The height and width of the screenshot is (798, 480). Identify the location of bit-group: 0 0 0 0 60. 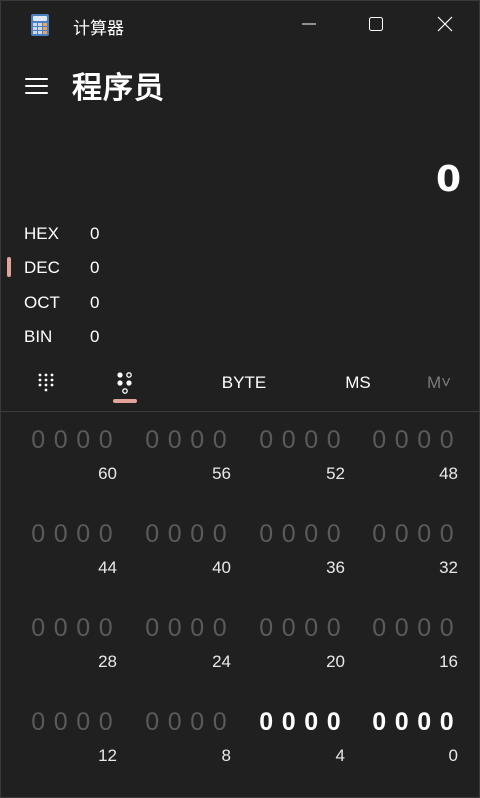
(75, 461).